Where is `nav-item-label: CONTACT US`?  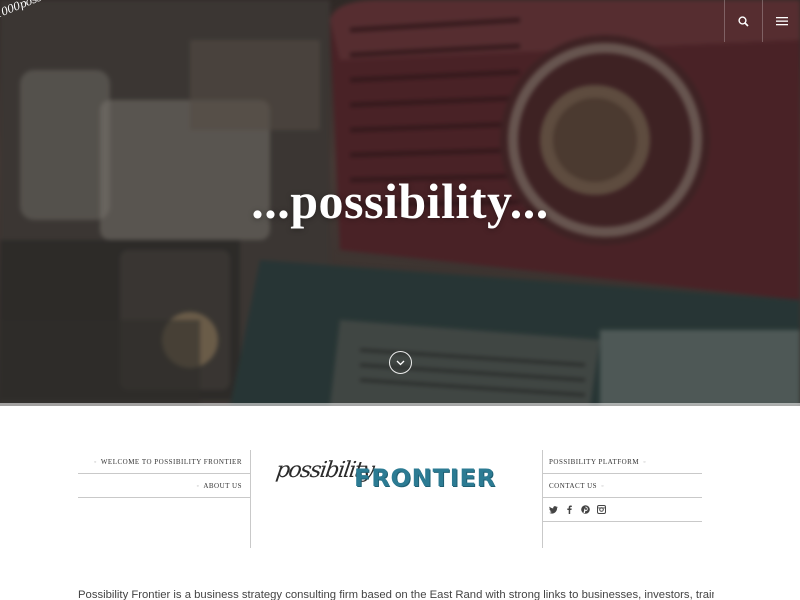
nav-item-label: CONTACT US is located at coordinates (573, 485).